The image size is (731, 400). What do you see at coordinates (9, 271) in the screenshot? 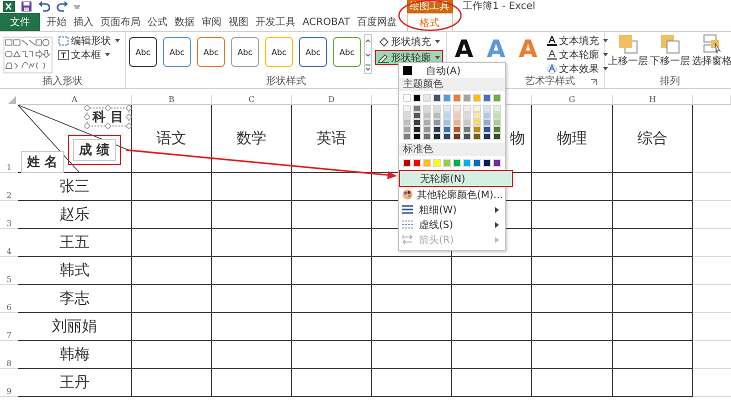
I see `row-header: 5` at bounding box center [9, 271].